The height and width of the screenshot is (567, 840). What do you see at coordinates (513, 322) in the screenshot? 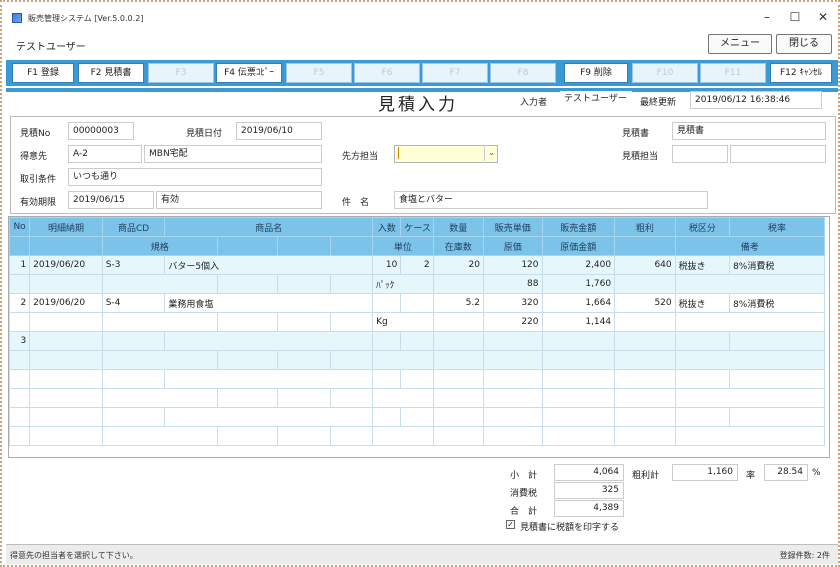
I see `cell-cost: 220` at bounding box center [513, 322].